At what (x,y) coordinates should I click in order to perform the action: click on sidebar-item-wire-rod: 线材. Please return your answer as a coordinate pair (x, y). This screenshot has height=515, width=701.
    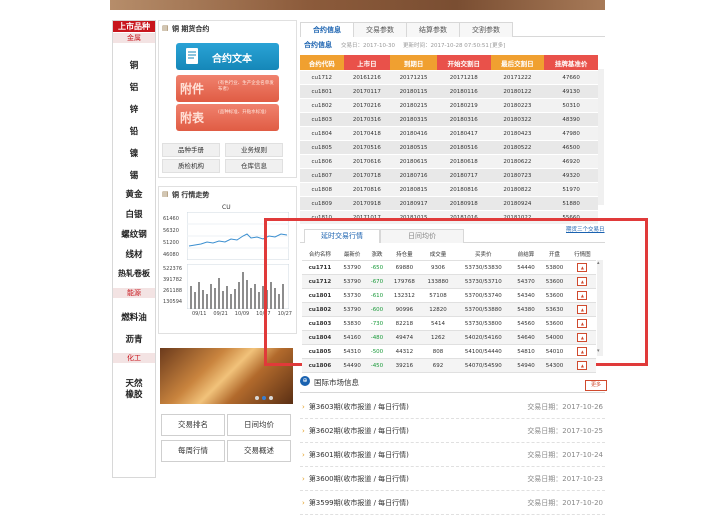
    Looking at the image, I should click on (134, 254).